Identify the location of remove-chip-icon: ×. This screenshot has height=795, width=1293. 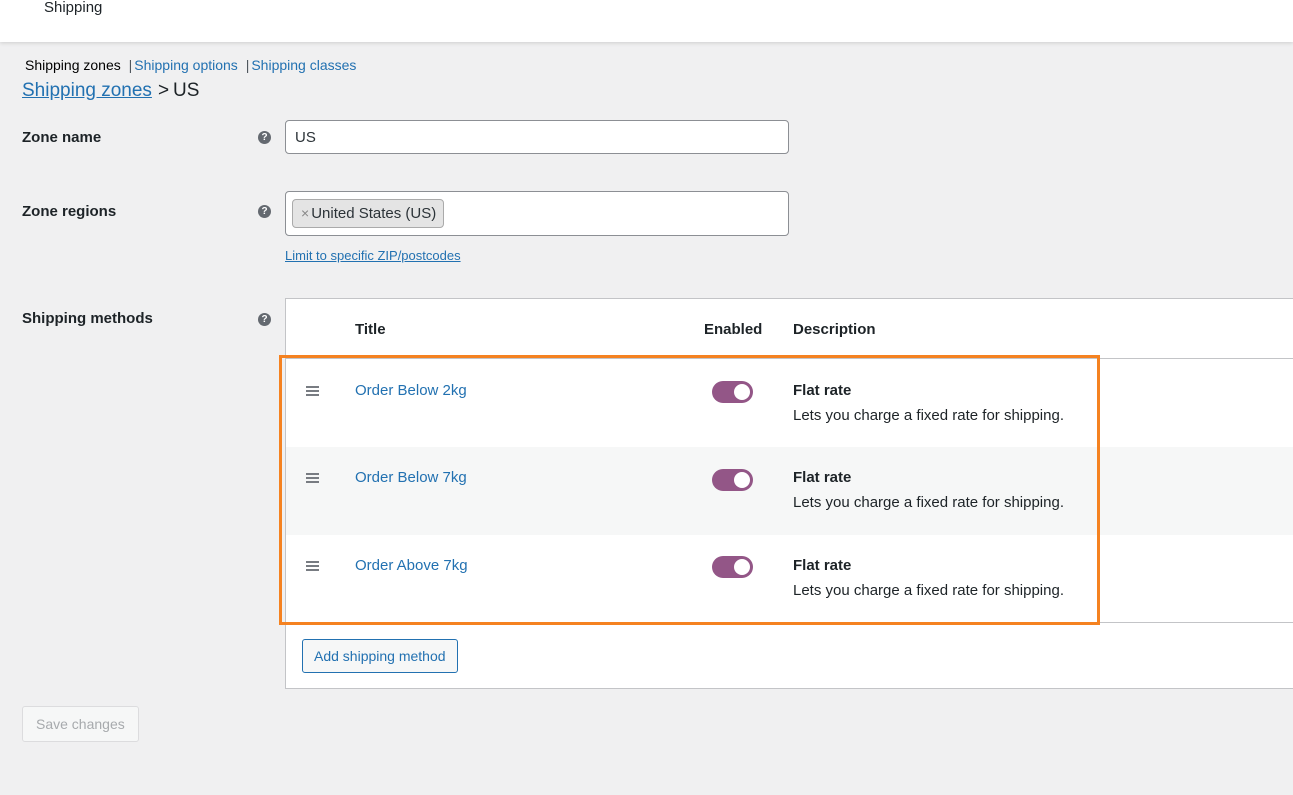
(305, 213).